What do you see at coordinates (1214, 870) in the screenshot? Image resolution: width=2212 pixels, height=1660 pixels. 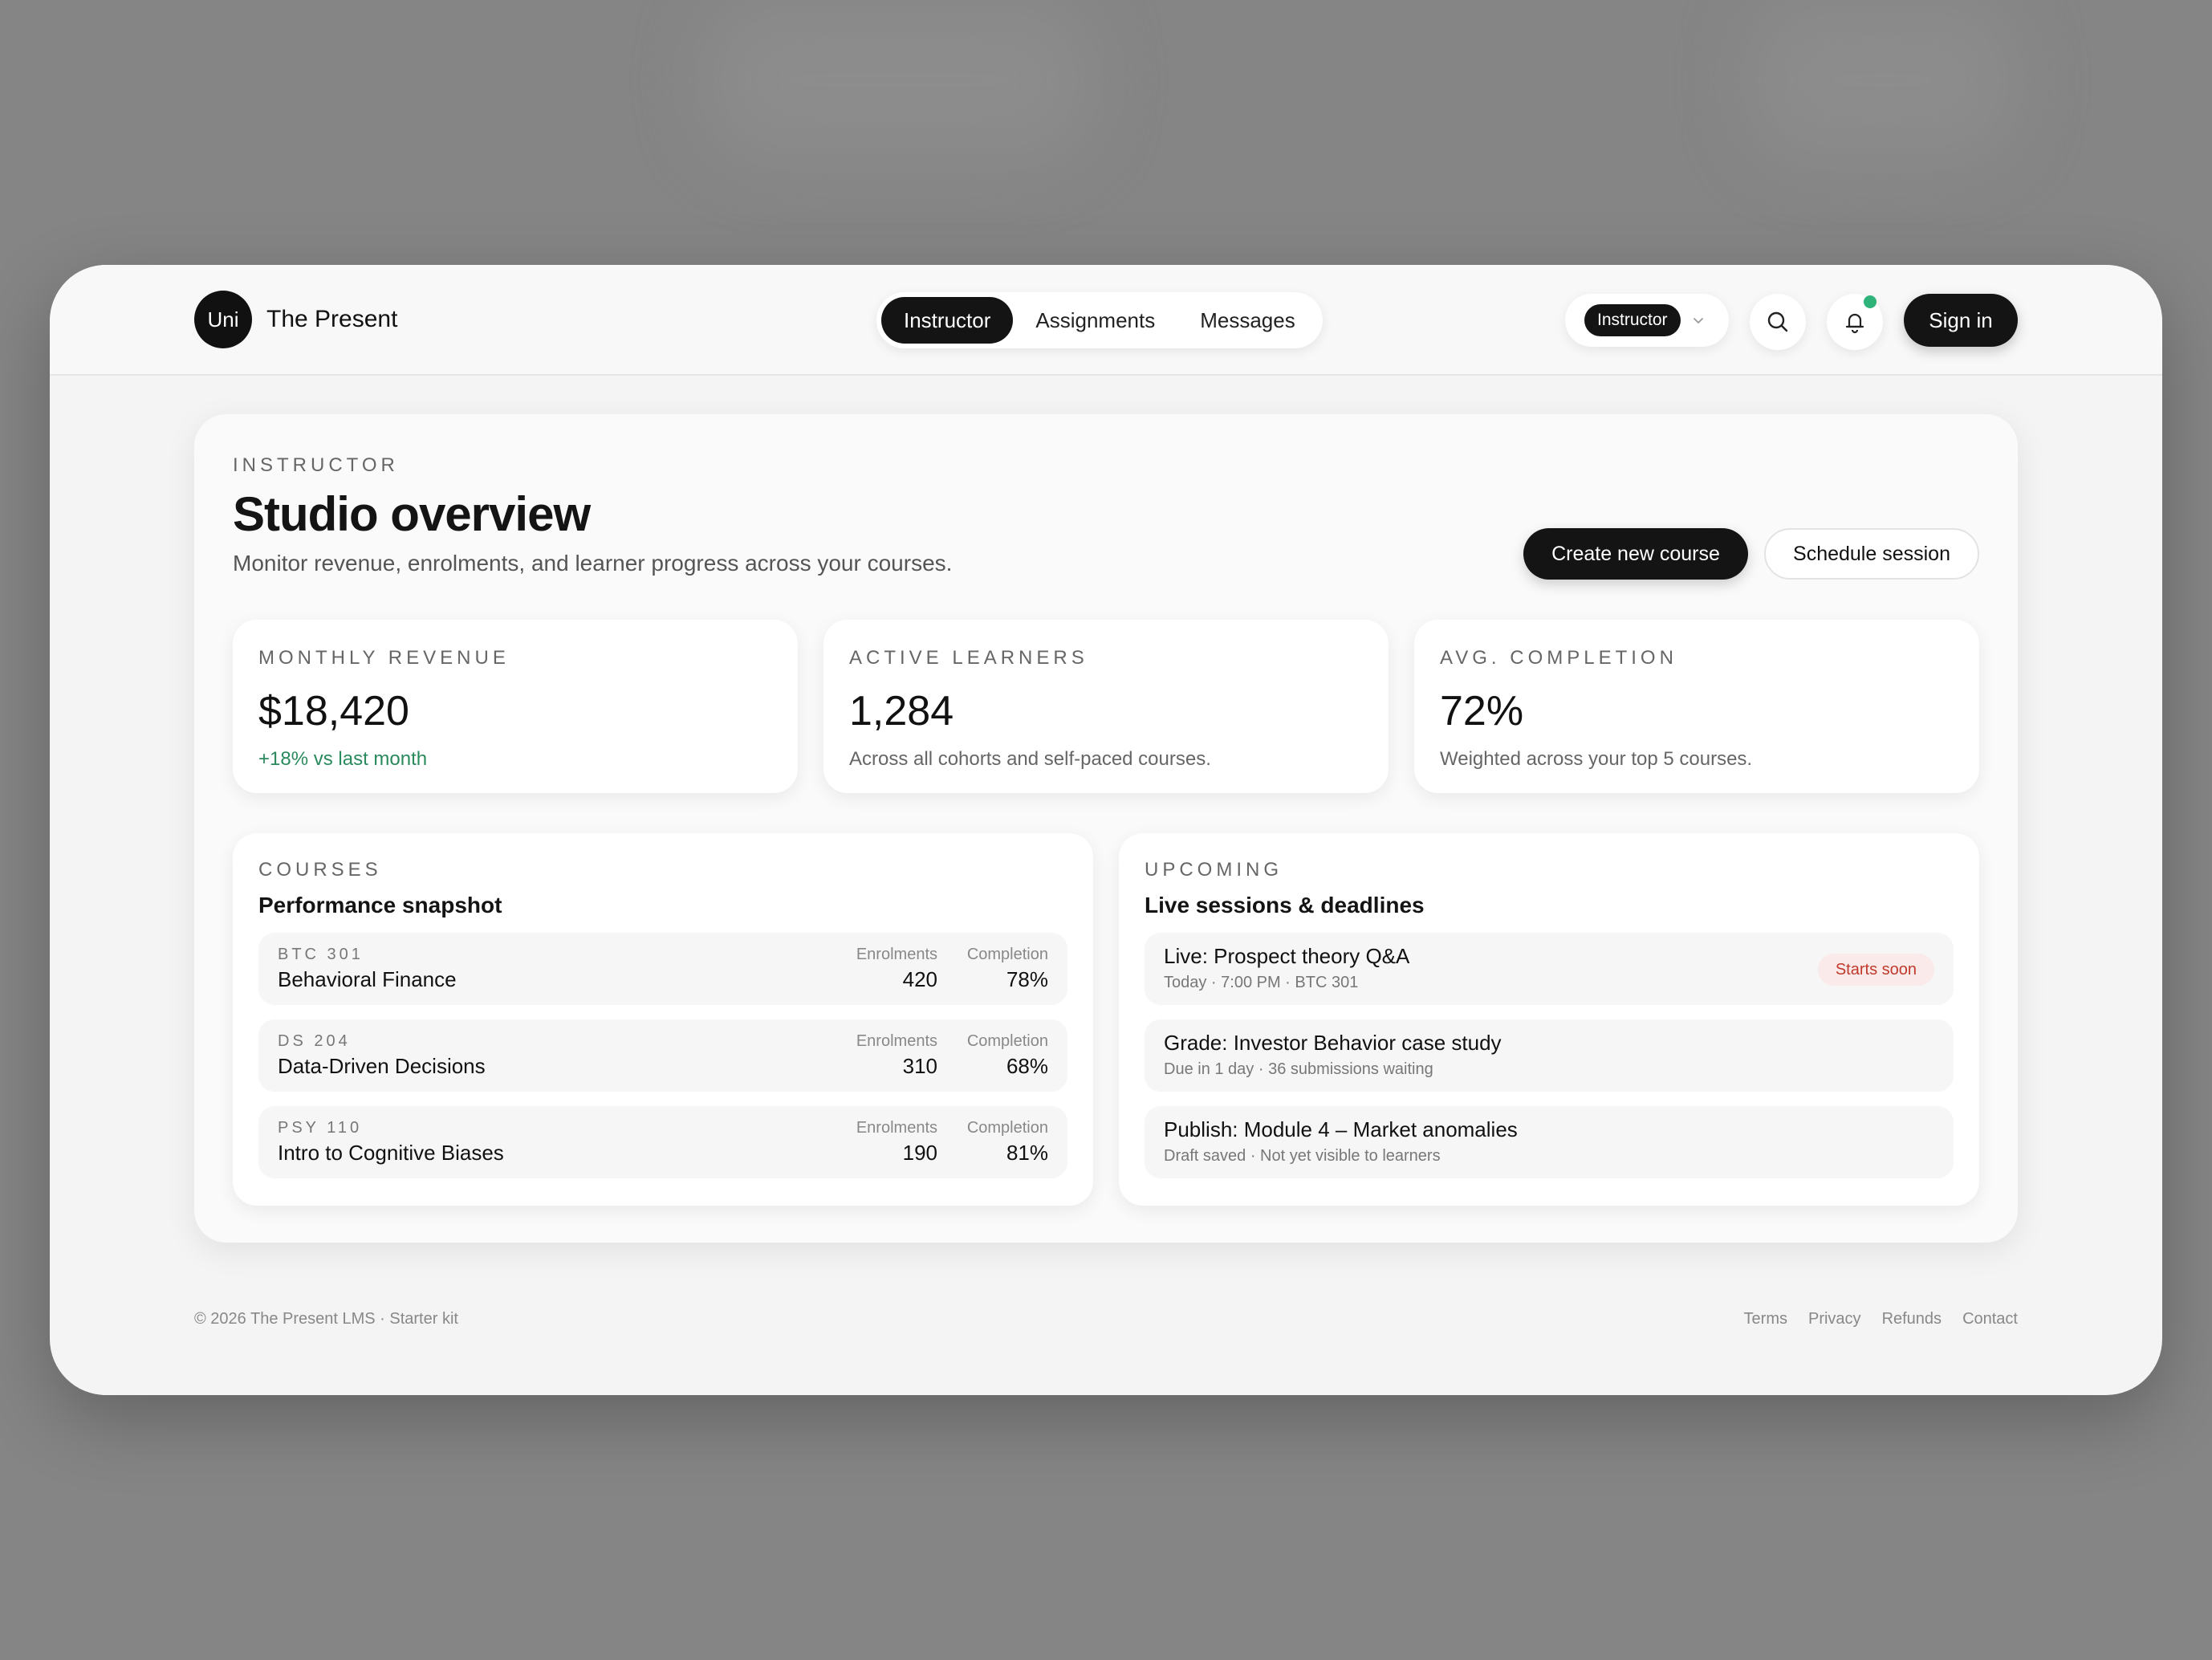 I see `upcoming-eyebrow: UPCOMING` at bounding box center [1214, 870].